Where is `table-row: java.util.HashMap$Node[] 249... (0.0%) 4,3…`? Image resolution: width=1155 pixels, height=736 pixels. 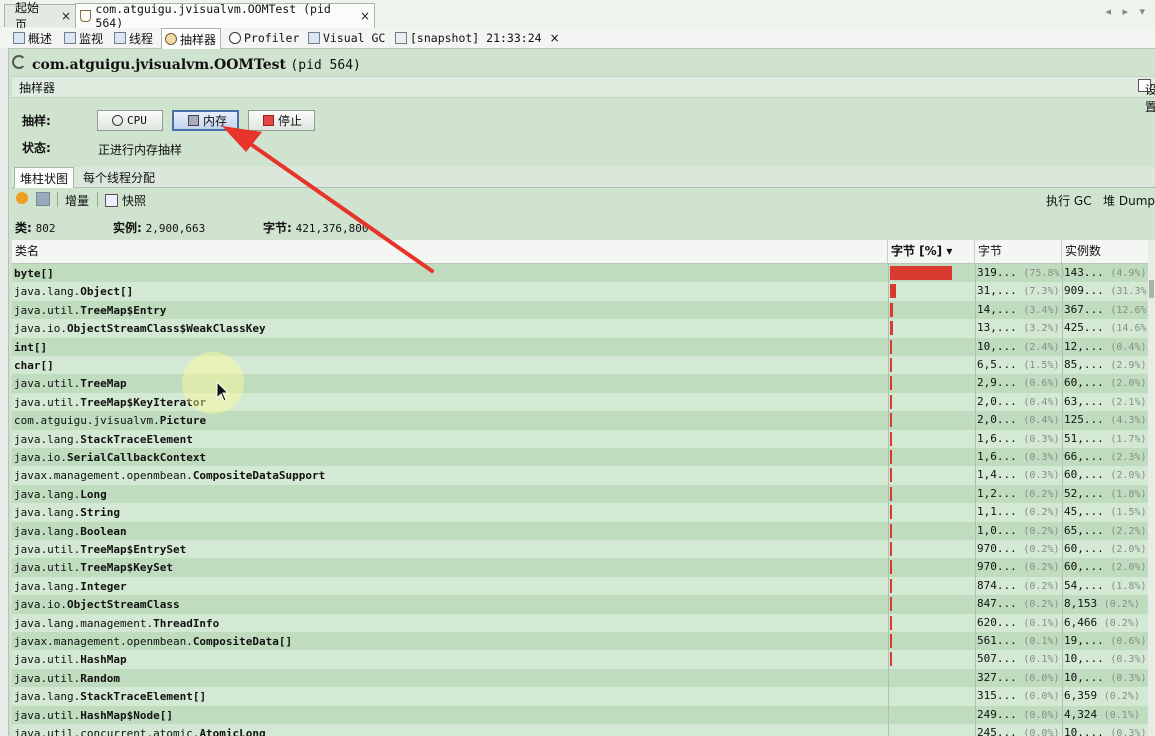
table-row: java.util.HashMap$Node[] 249... (0.0%) 4,3… is located at coordinates (580, 715).